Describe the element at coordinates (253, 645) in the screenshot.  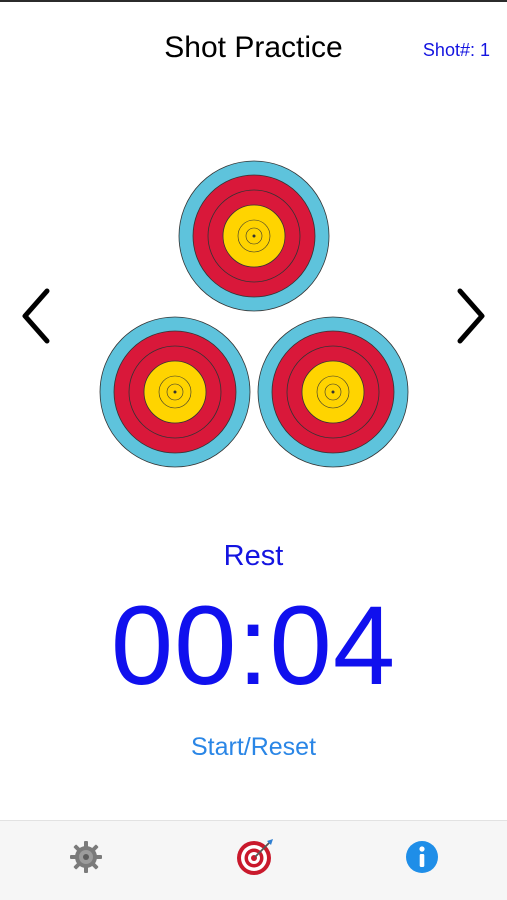
I see `timer-display: 00:04` at that location.